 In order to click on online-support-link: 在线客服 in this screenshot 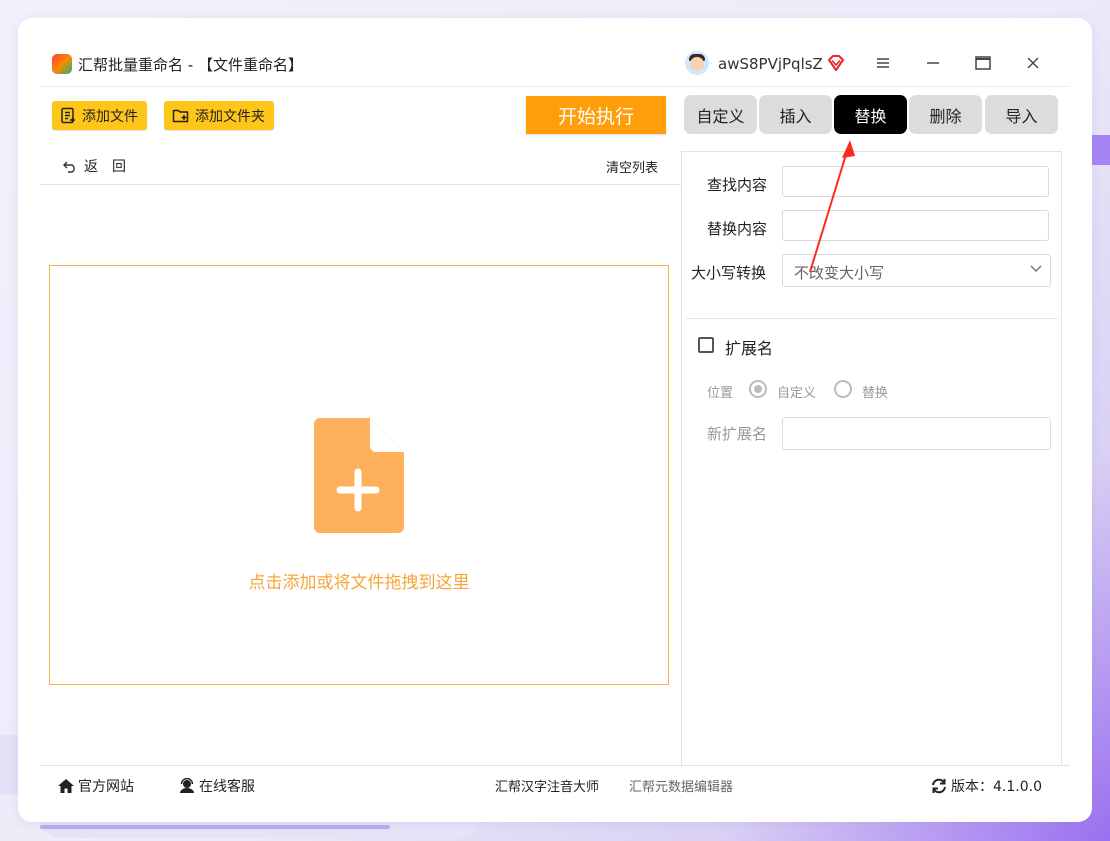, I will do `click(216, 786)`.